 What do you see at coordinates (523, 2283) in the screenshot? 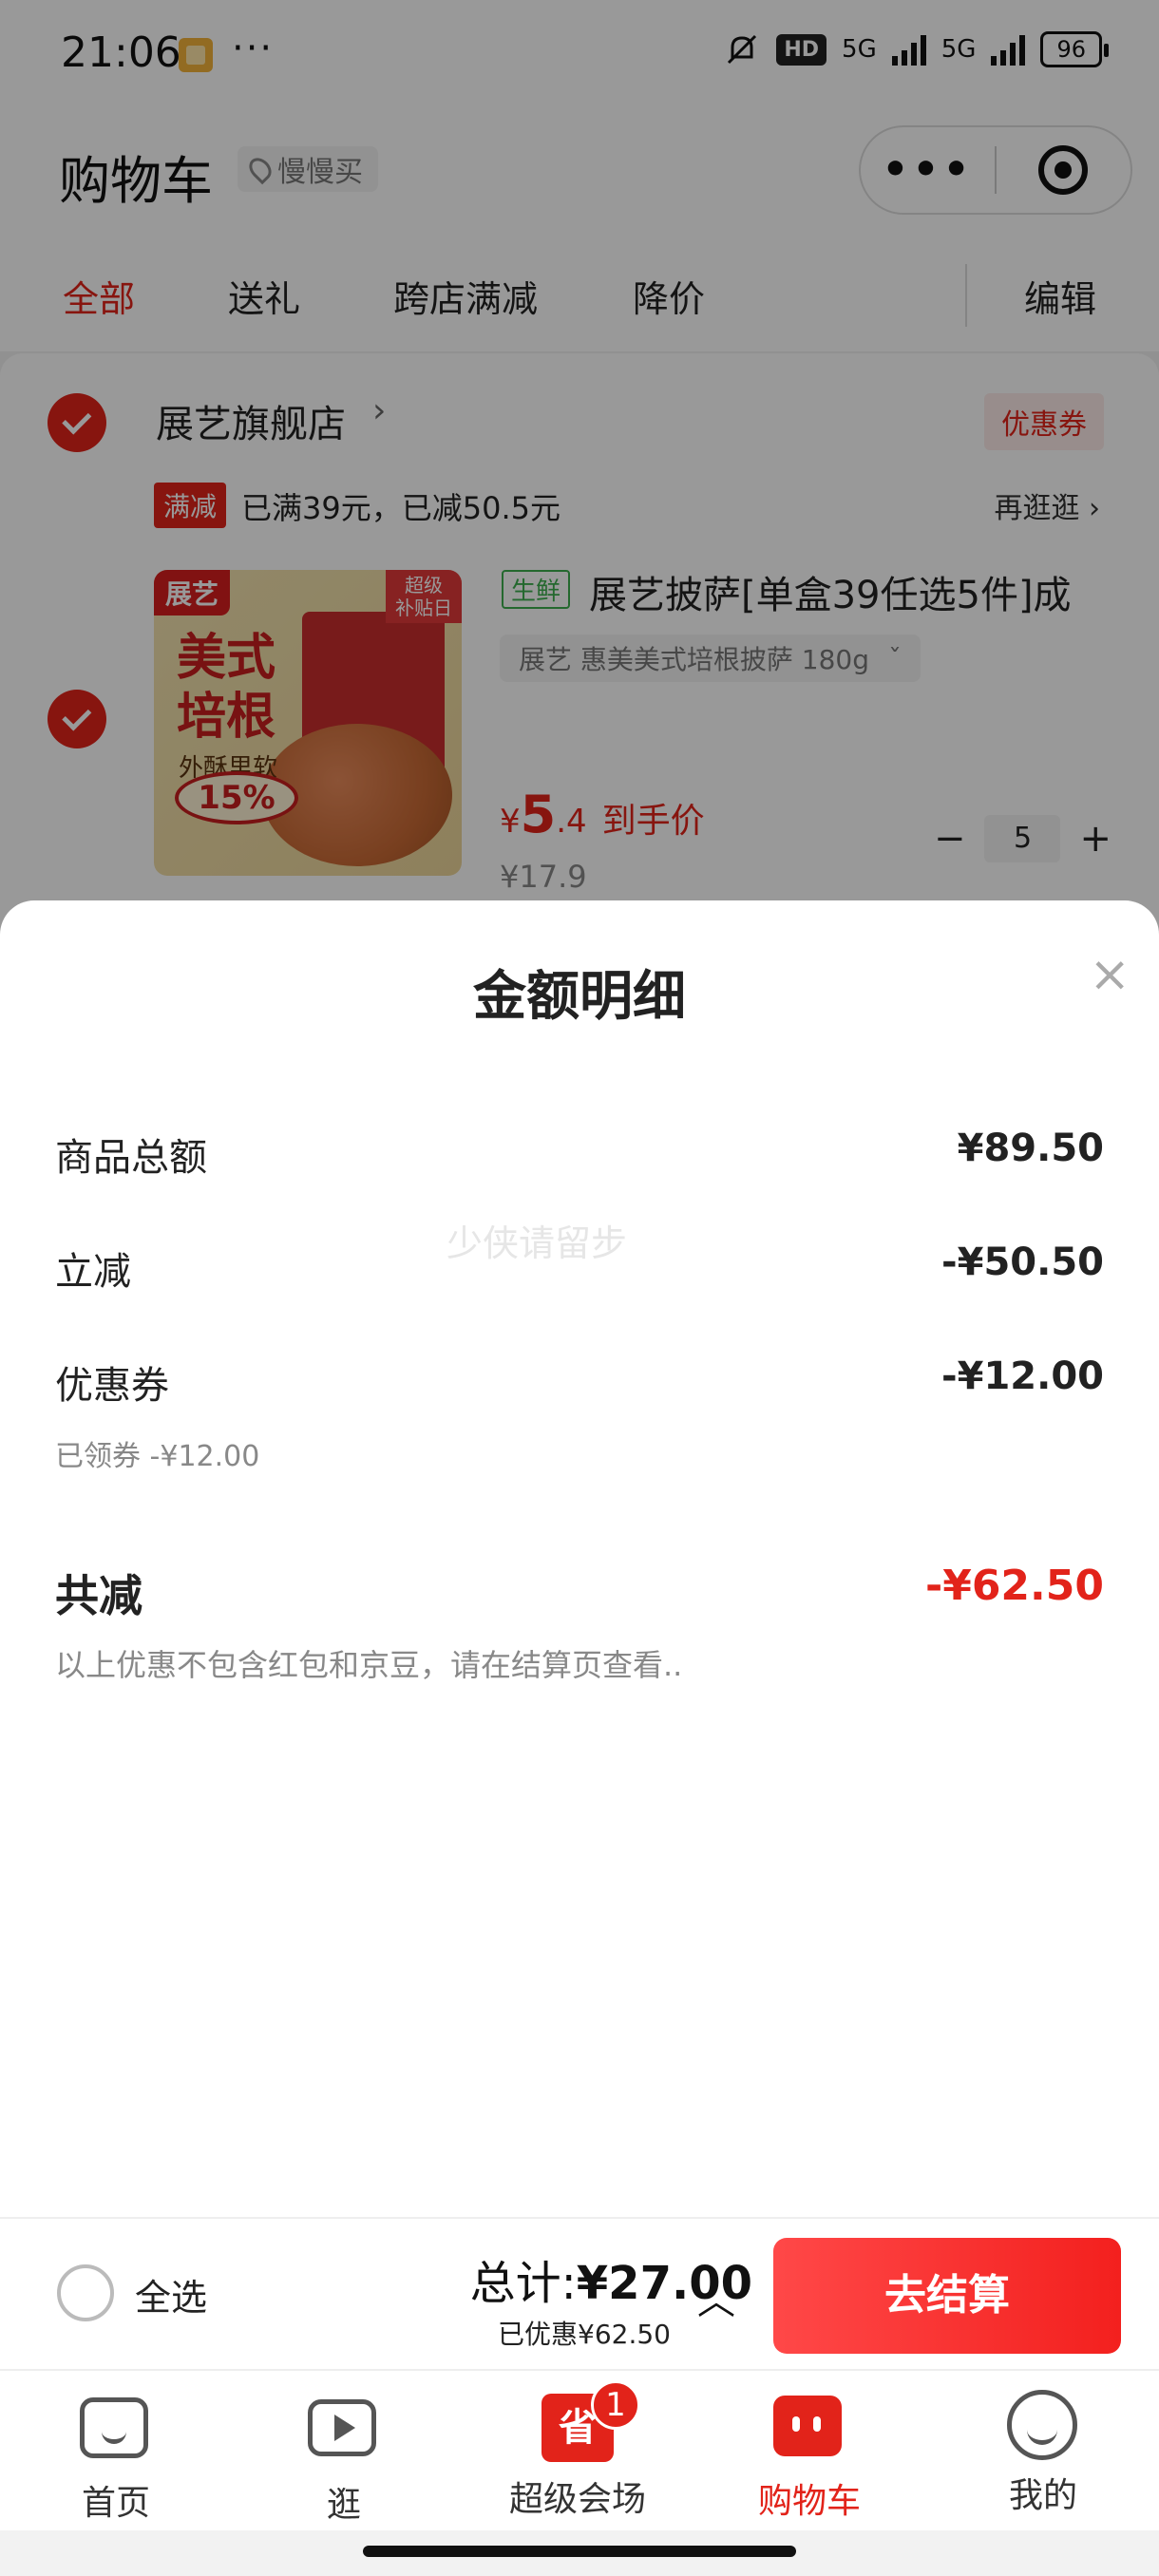
I see `total-prefix: 总计:` at bounding box center [523, 2283].